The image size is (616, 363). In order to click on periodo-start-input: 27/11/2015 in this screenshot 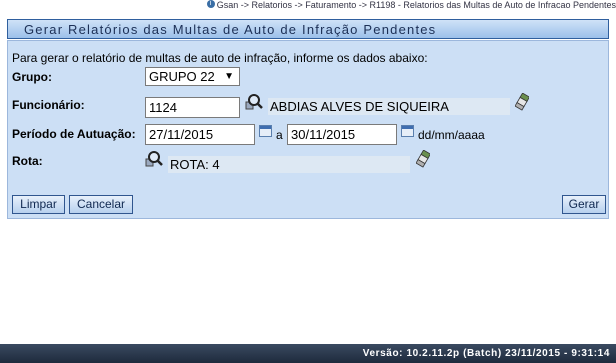, I will do `click(200, 134)`.